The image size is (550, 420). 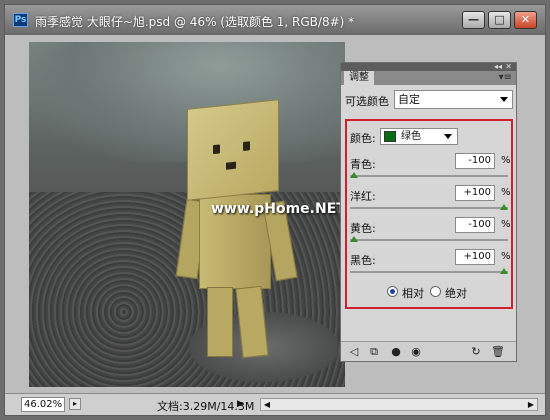 I want to click on maximize-button: □, so click(x=499, y=20).